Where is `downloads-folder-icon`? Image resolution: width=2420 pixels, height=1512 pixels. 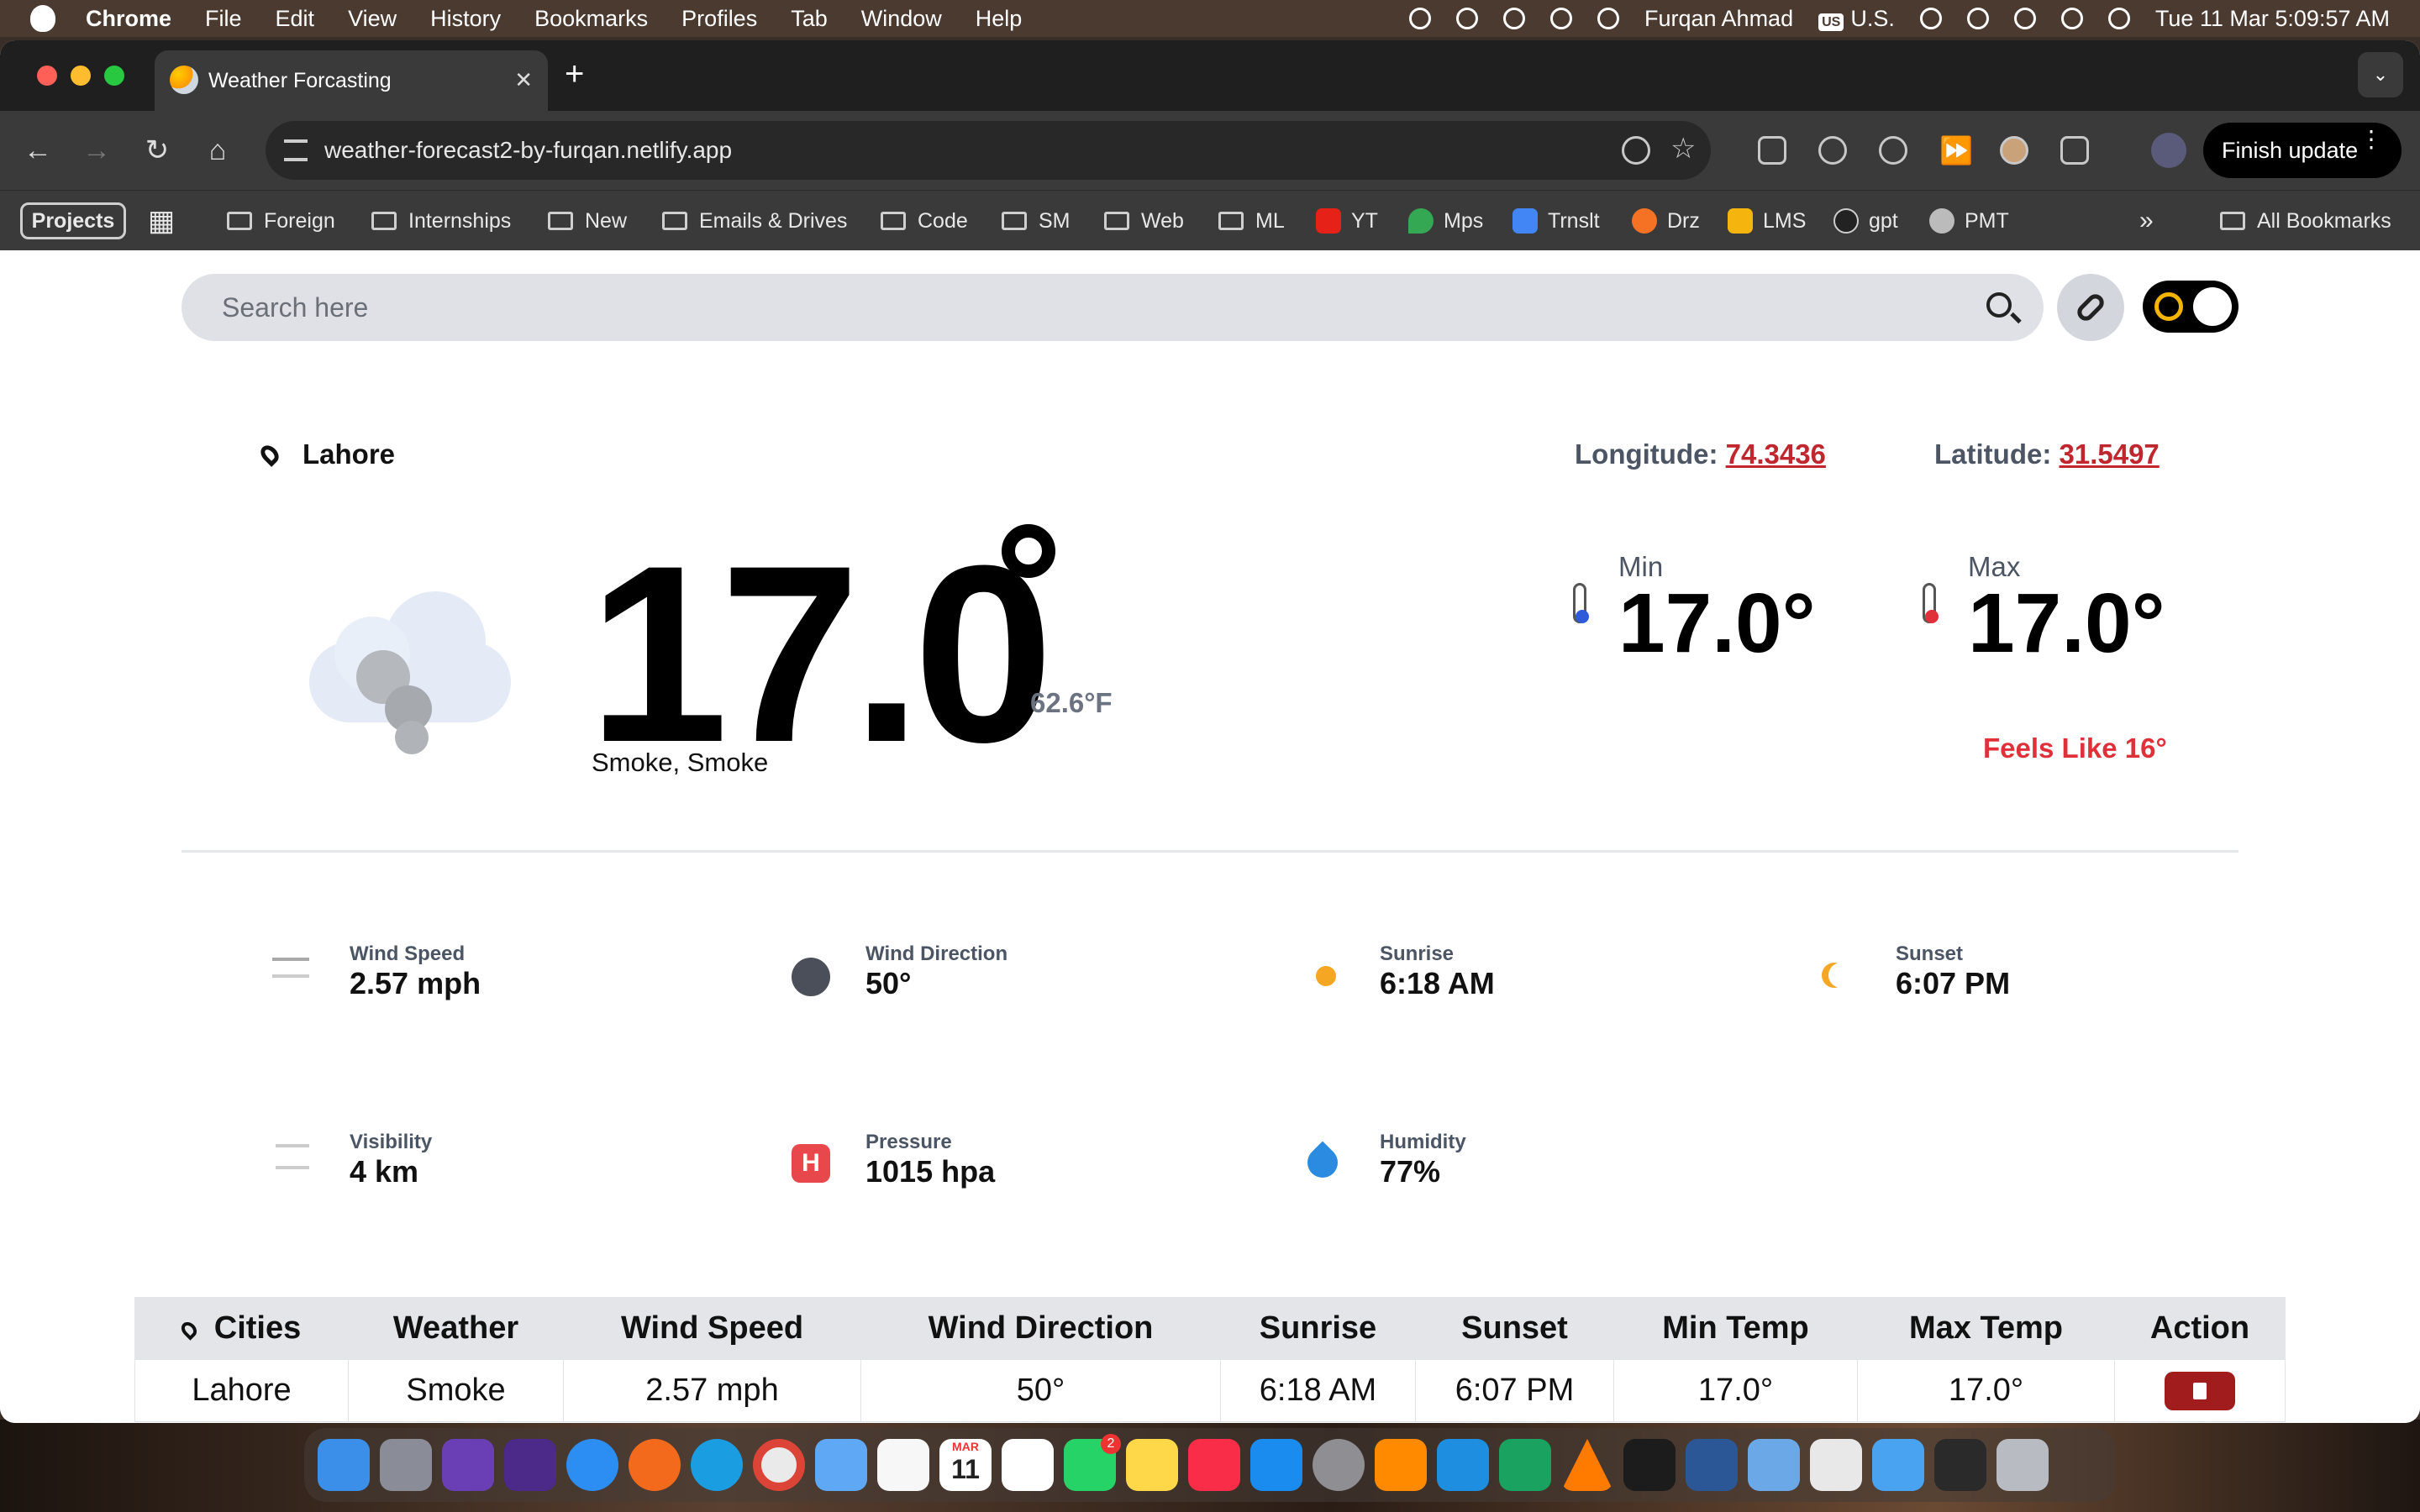 downloads-folder-icon is located at coordinates (1898, 1465).